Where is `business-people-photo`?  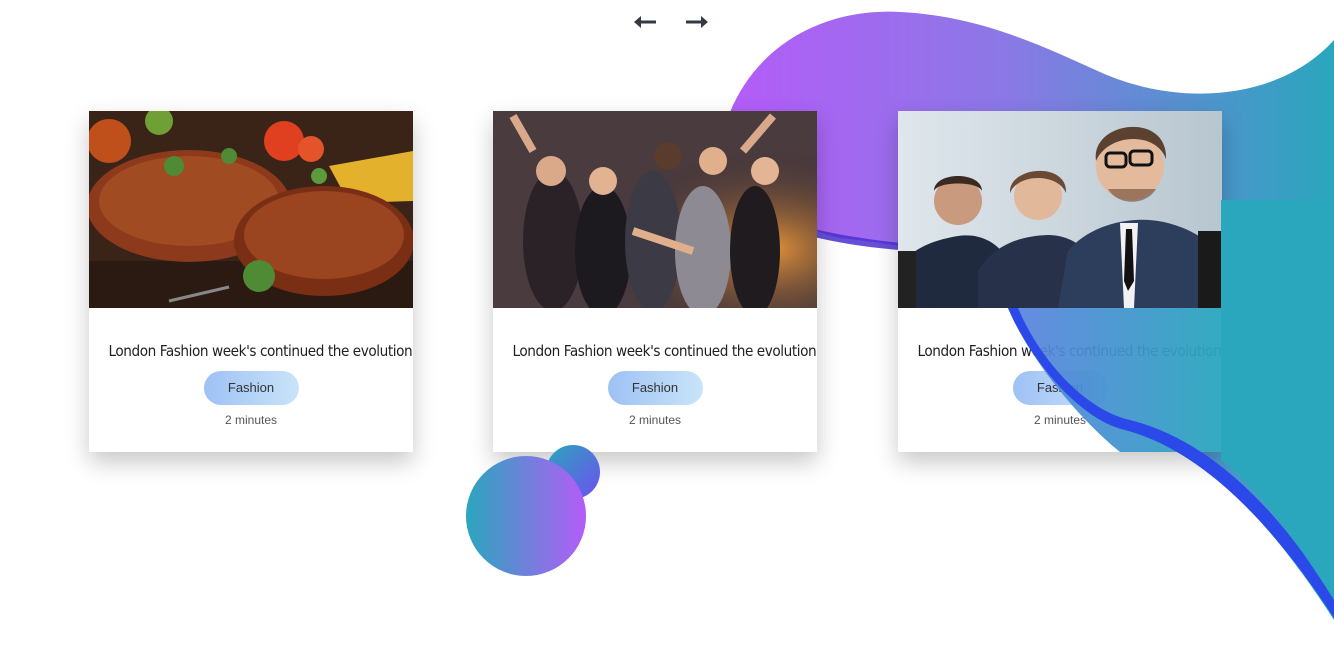 business-people-photo is located at coordinates (1060, 209).